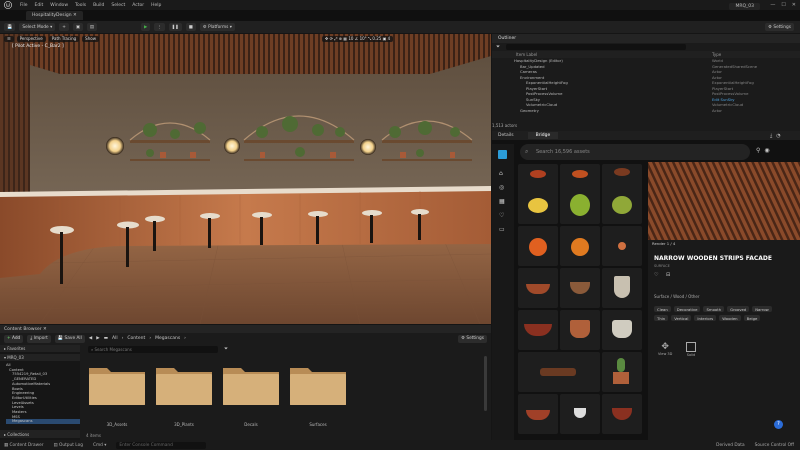 This screenshot has width=800, height=450. Describe the element at coordinates (506, 135) in the screenshot. I see `tab-details: Details` at that location.